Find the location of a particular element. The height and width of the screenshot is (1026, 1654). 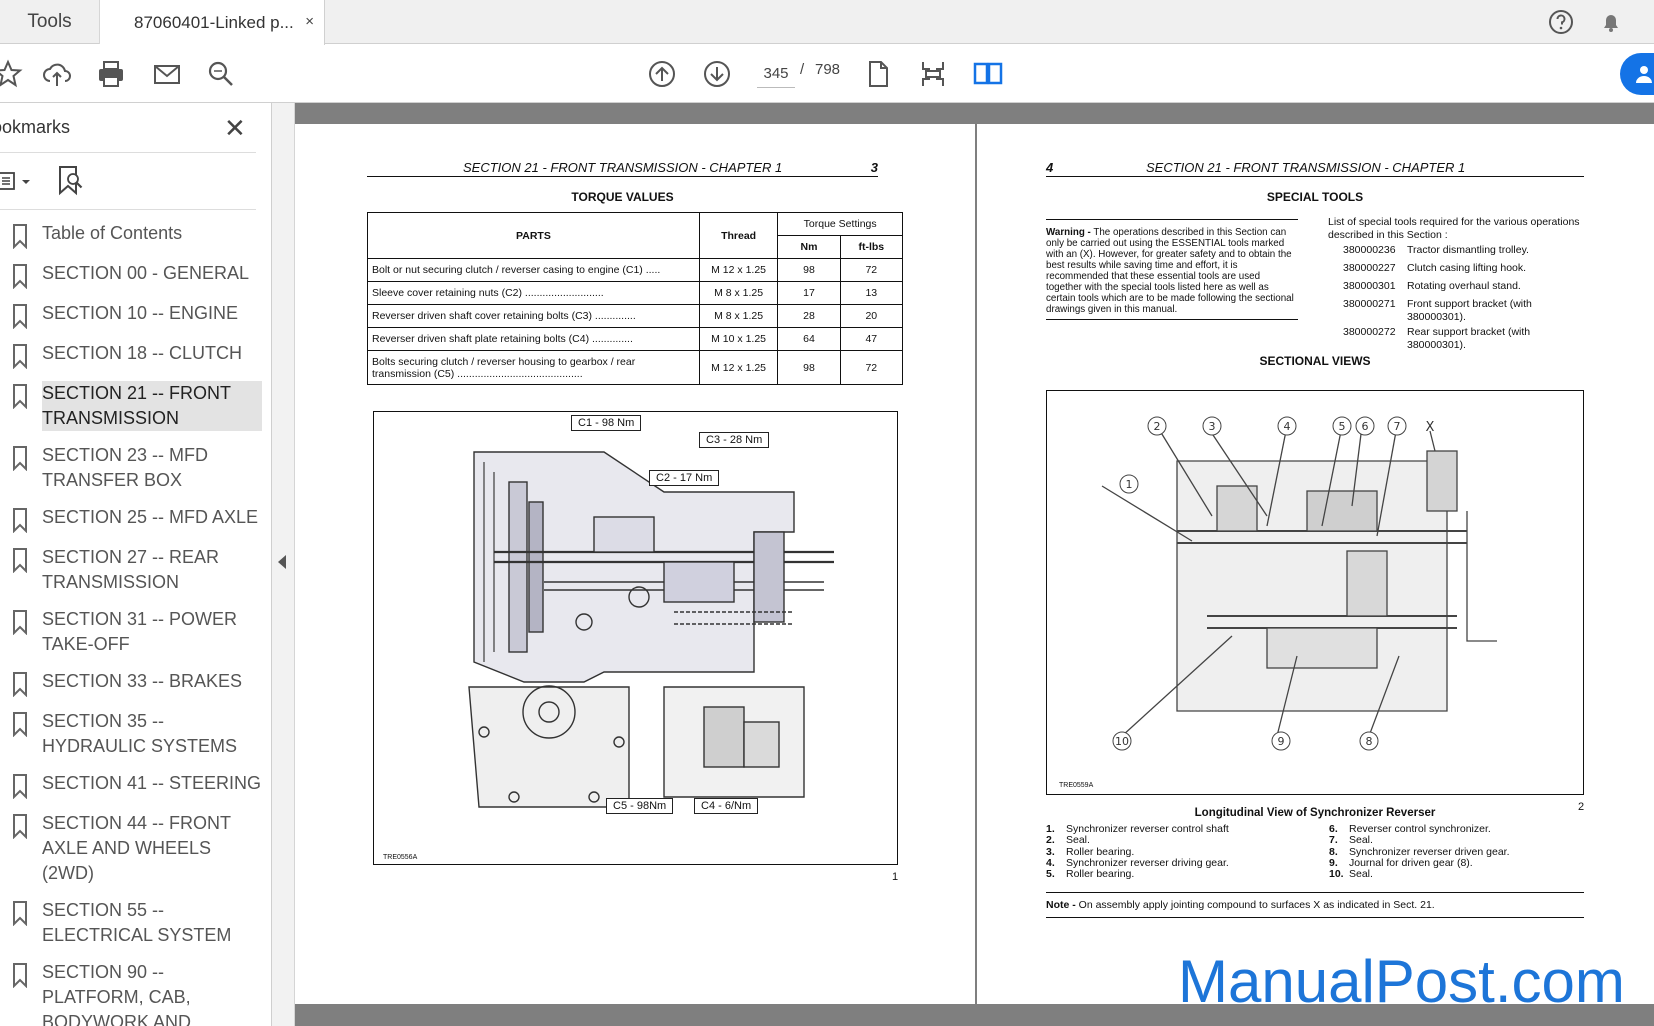

callout-c1: C1 - 98 Nm is located at coordinates (606, 423).